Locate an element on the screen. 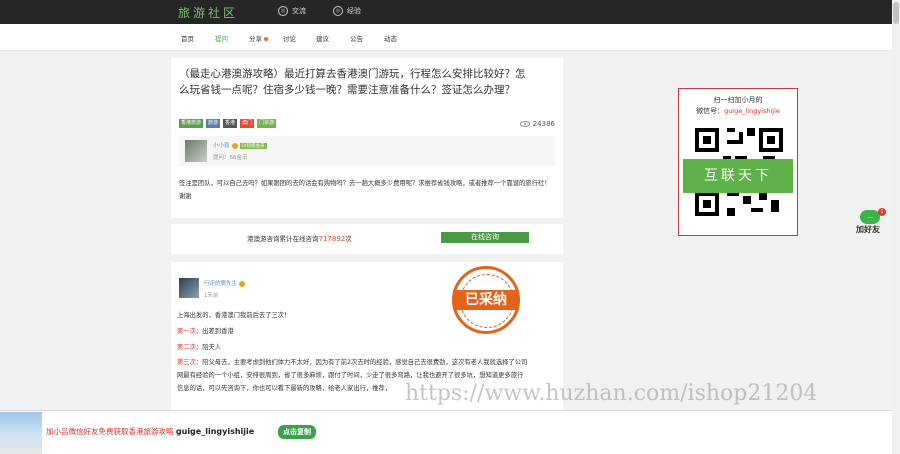 The image size is (900, 454). nav-item-label: 交流 is located at coordinates (299, 11).